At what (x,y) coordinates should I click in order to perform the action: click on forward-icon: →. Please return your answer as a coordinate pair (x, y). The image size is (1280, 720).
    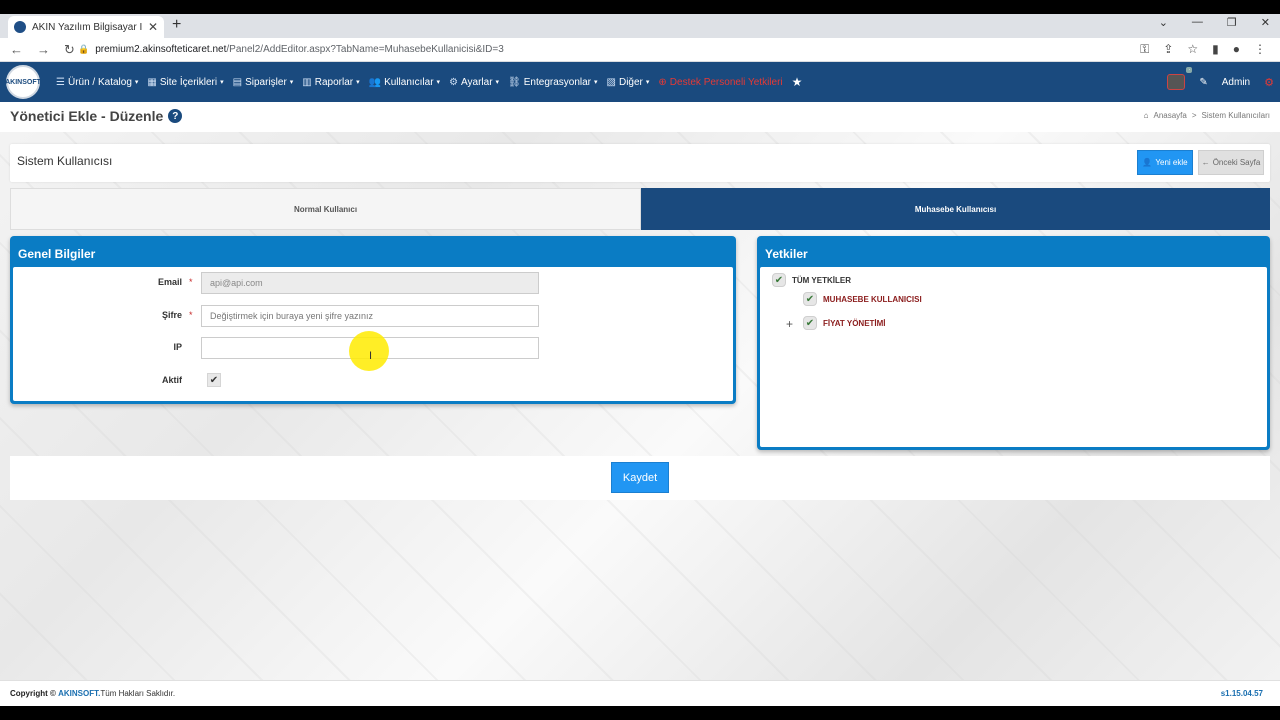
    Looking at the image, I should click on (43, 50).